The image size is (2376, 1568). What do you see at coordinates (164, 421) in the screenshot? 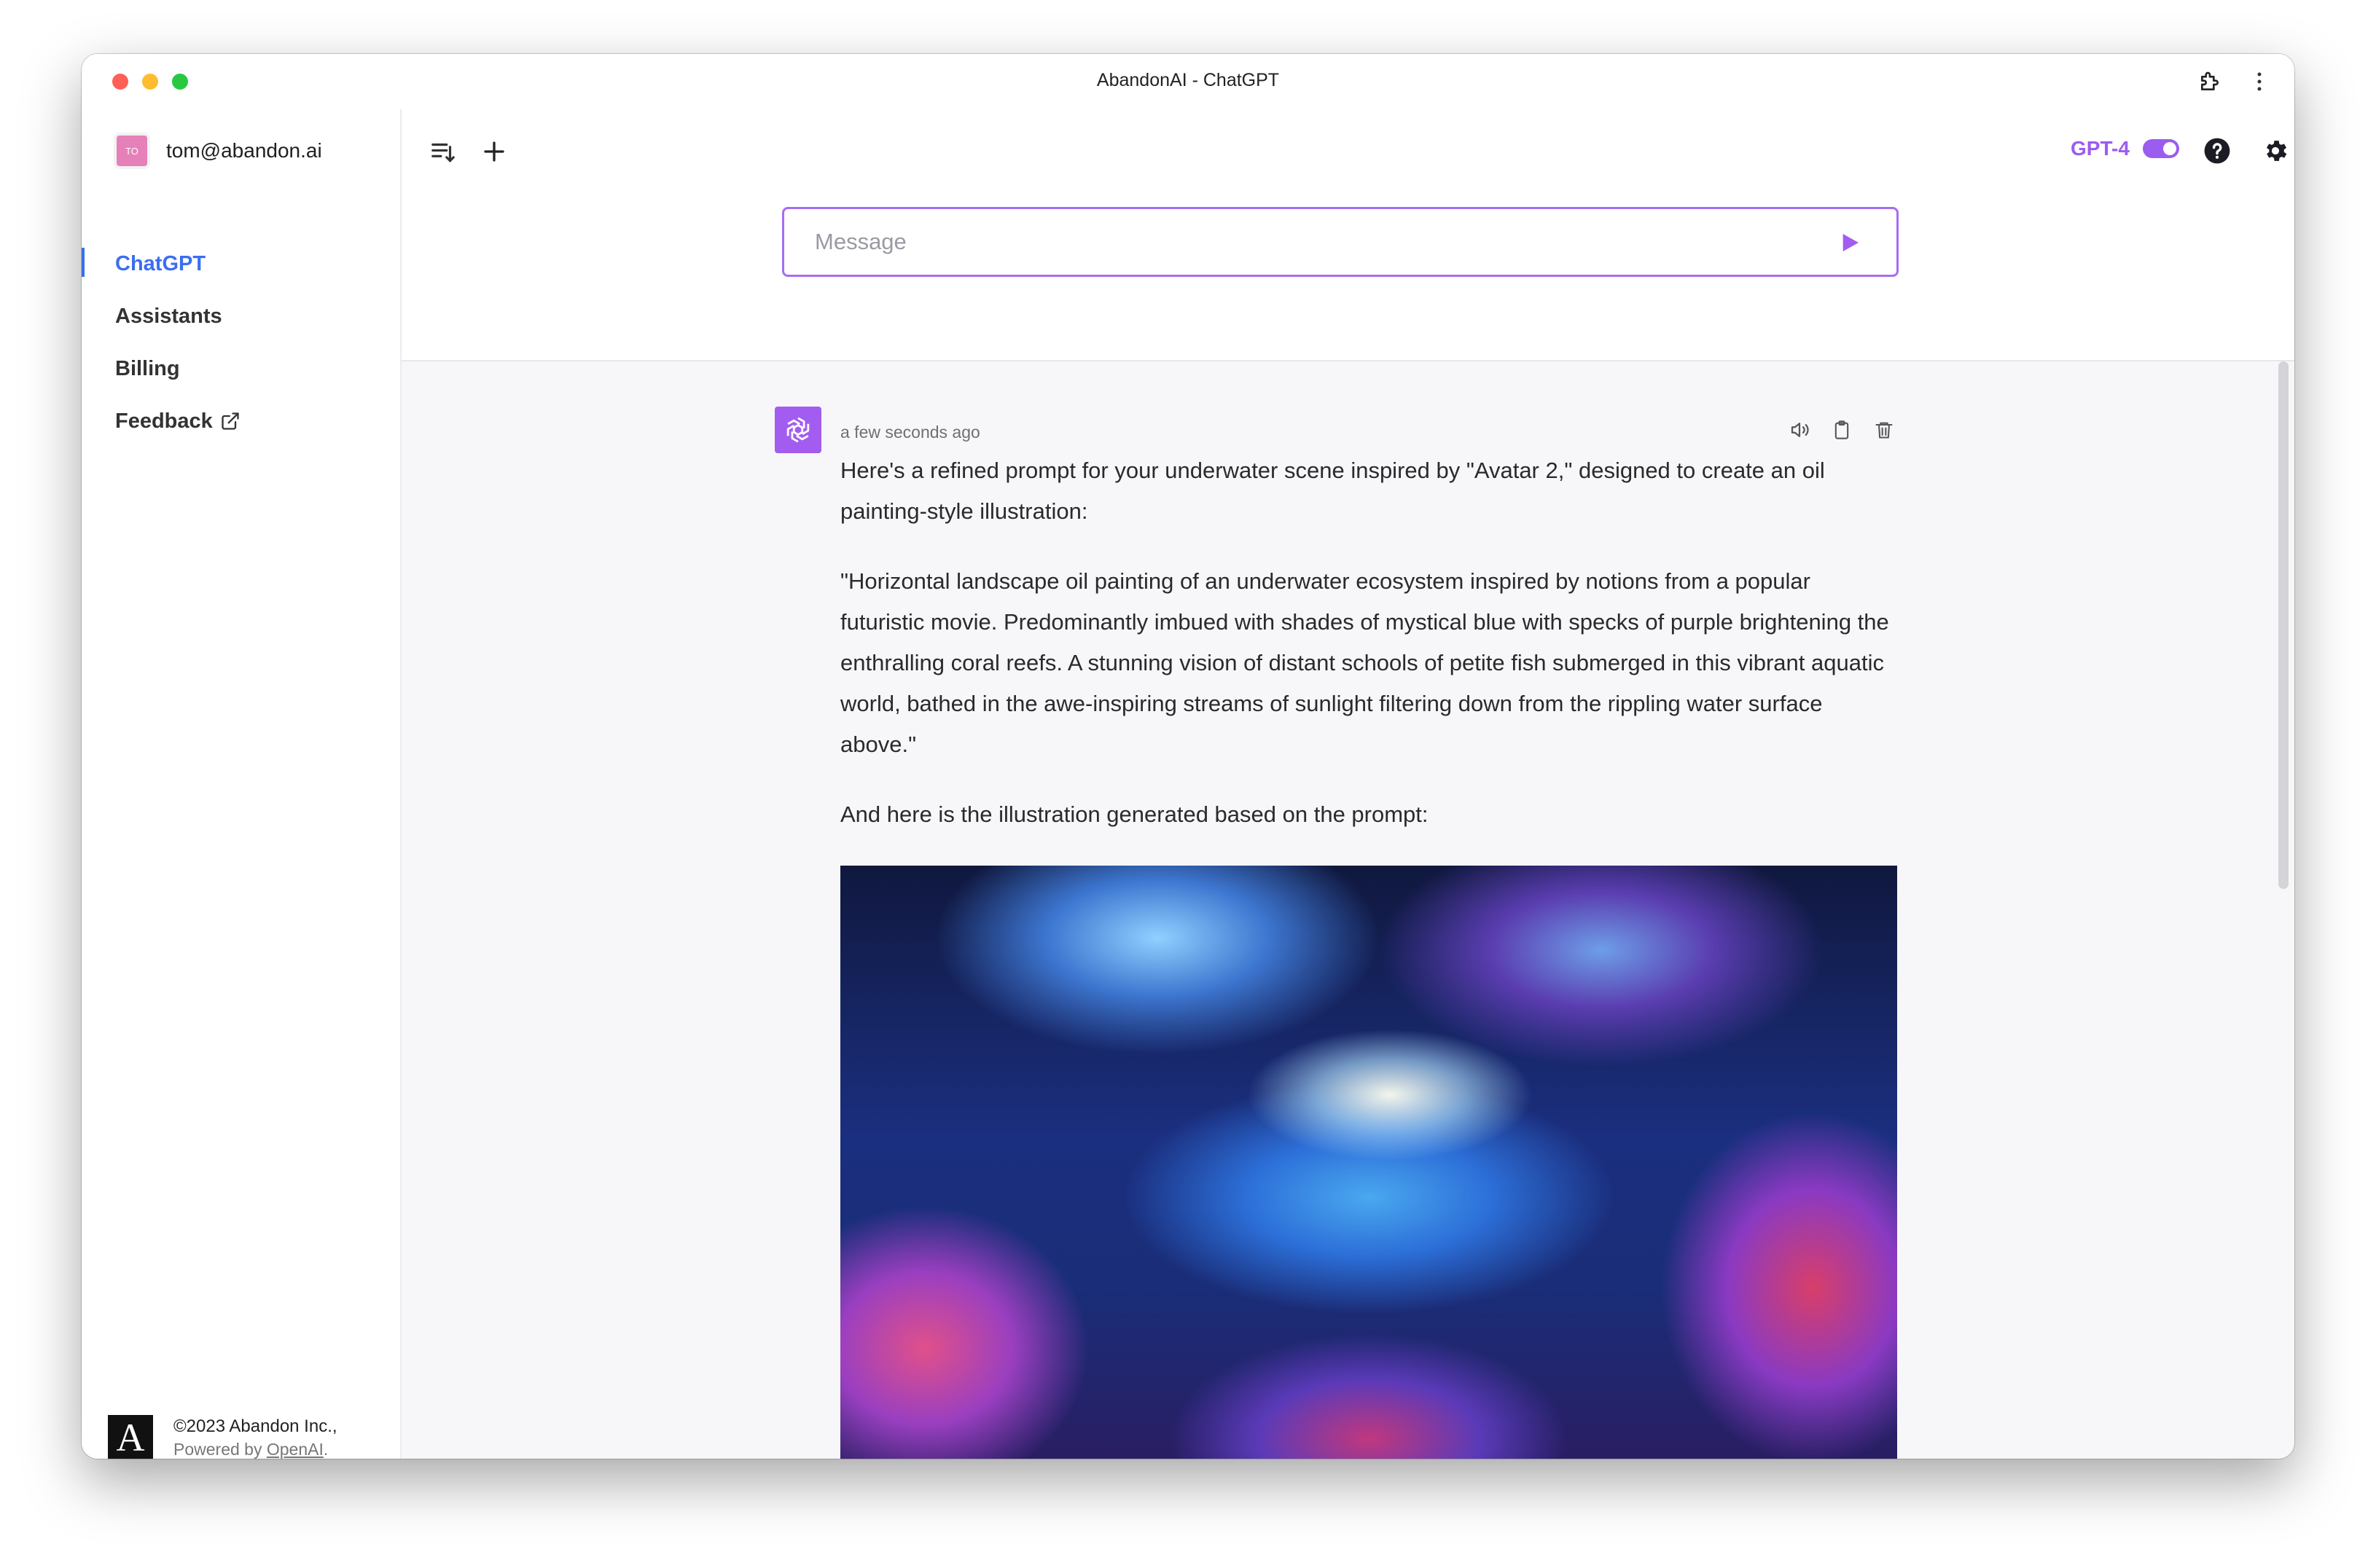
I see `sidebar-item-label: Feedback` at bounding box center [164, 421].